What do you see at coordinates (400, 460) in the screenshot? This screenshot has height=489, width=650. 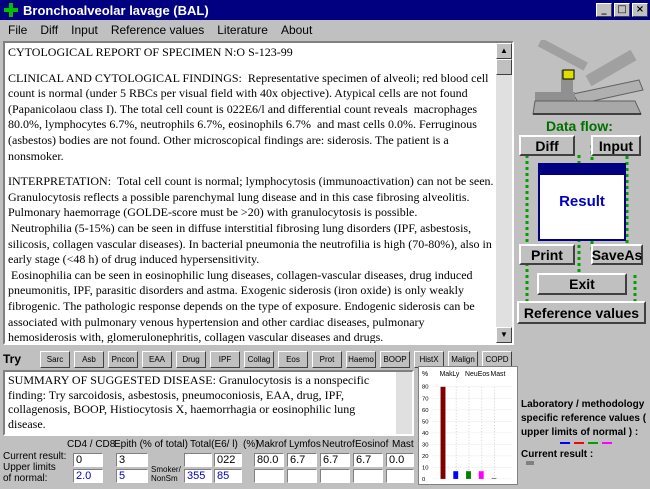 I see `current-mast-field: 0.0` at bounding box center [400, 460].